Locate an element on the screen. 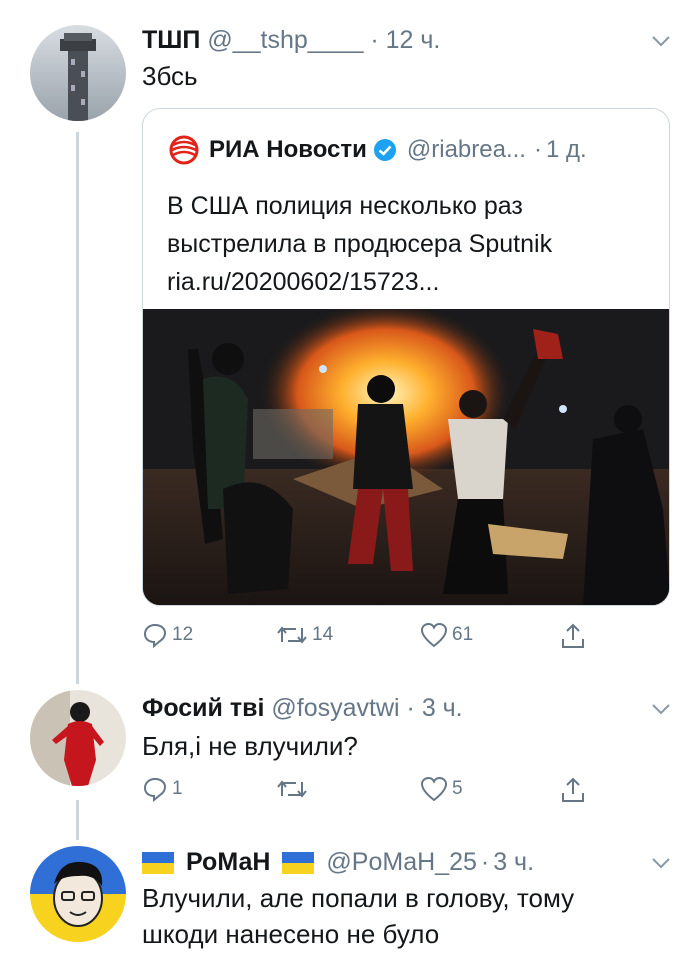 Image resolution: width=700 pixels, height=960 pixels. tweet-actions: 12 14 61 is located at coordinates (372, 639).